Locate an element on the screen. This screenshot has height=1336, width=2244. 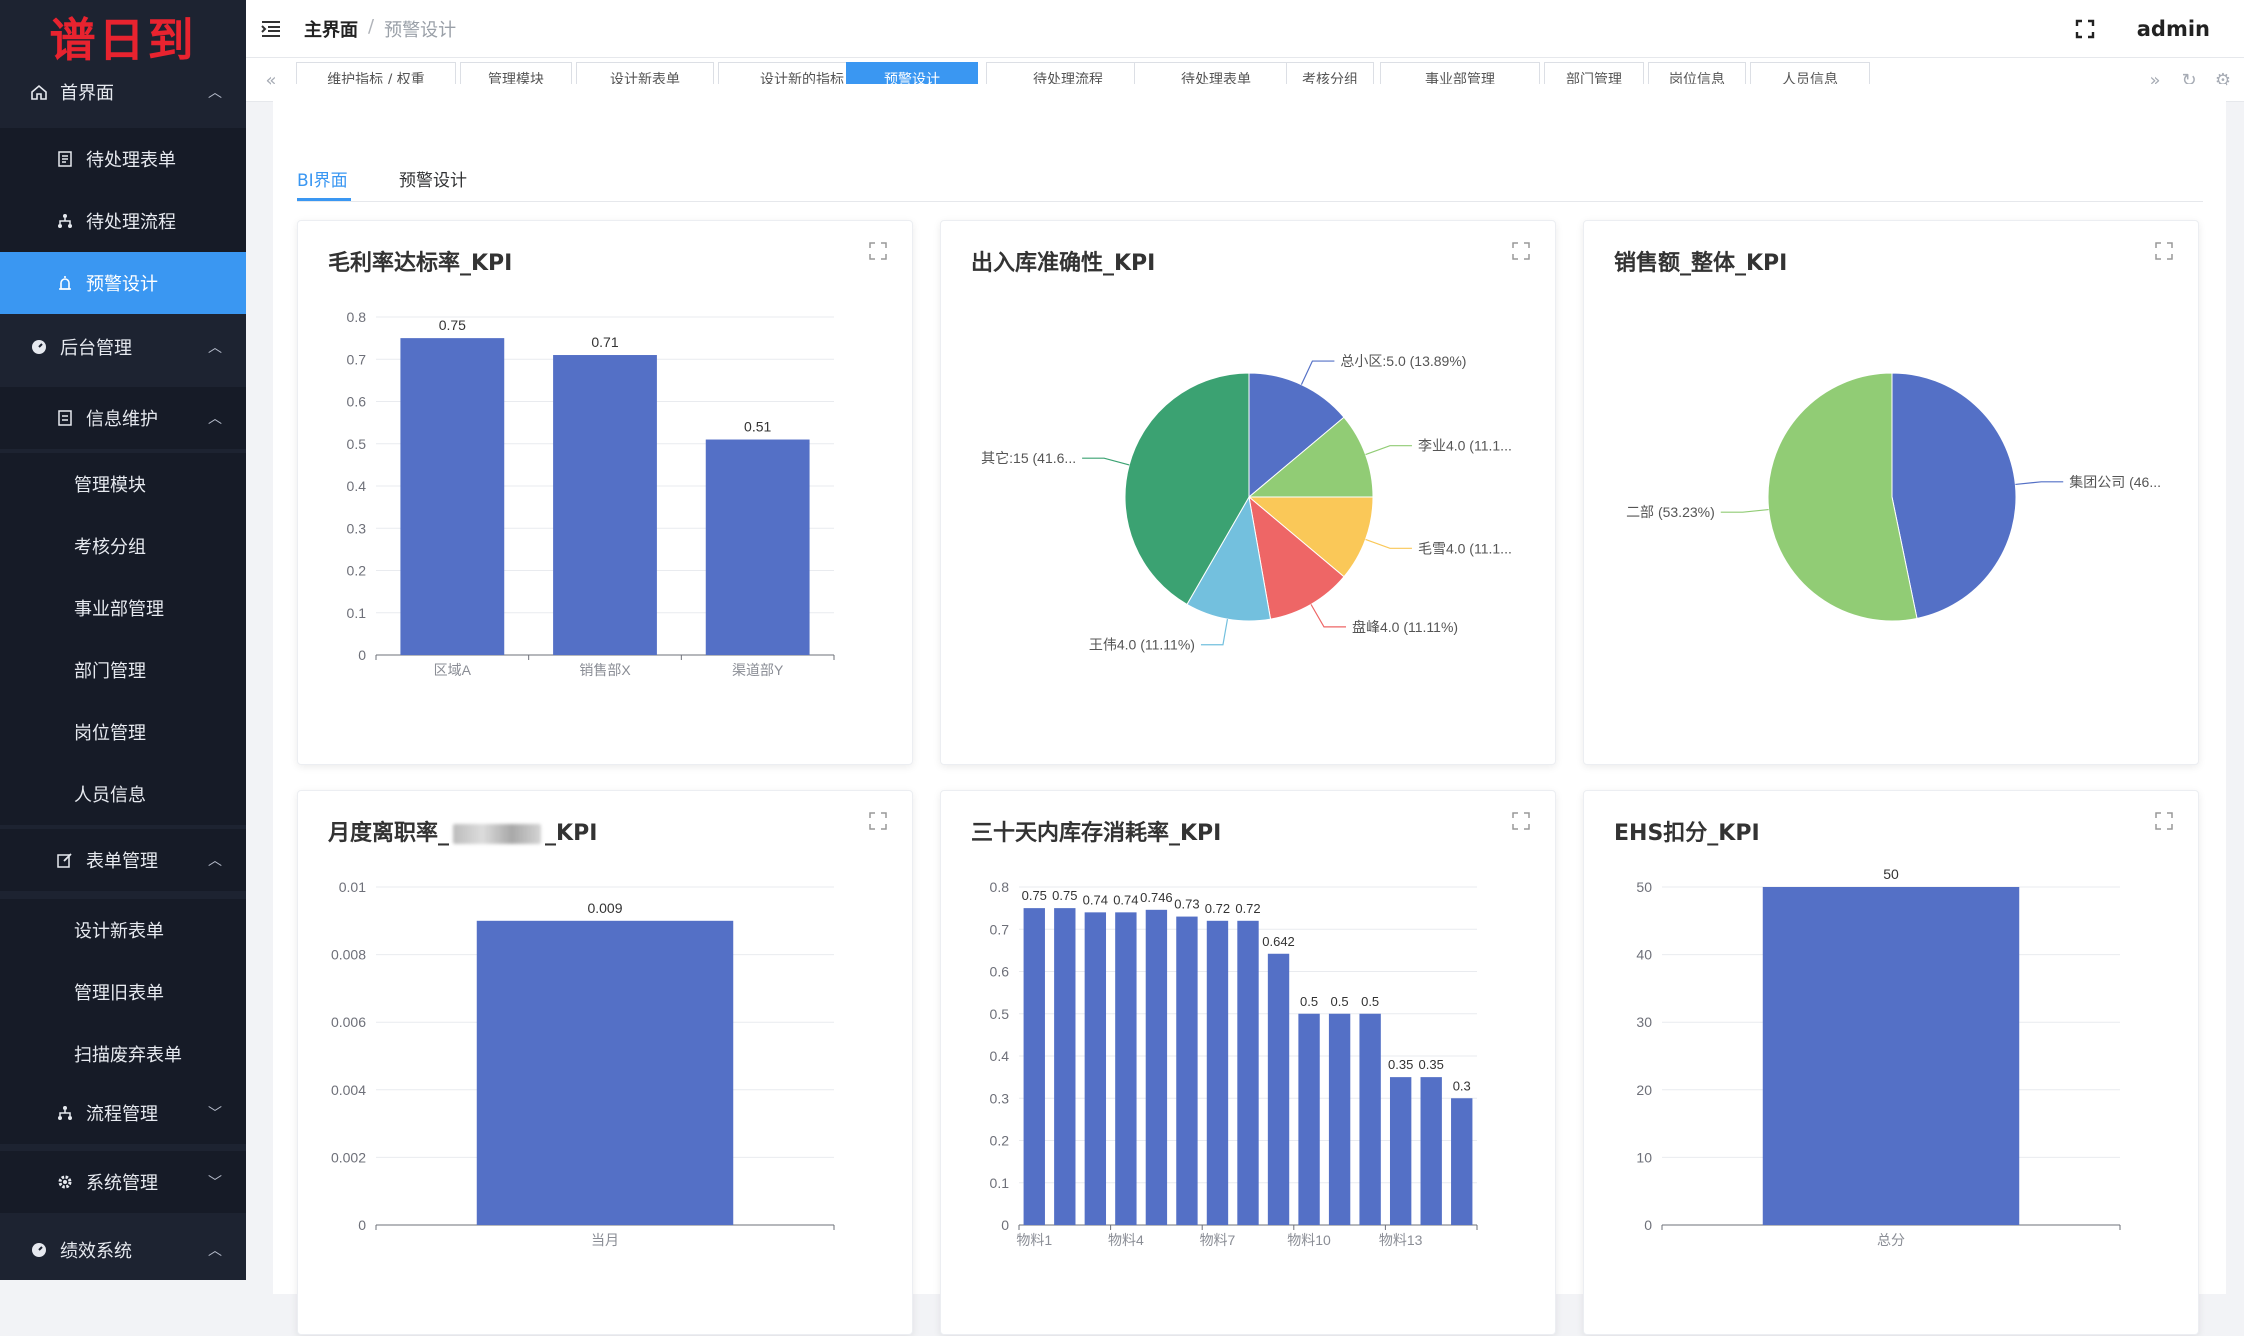
sidebar-item-9: 部门管理 is located at coordinates (123, 670).